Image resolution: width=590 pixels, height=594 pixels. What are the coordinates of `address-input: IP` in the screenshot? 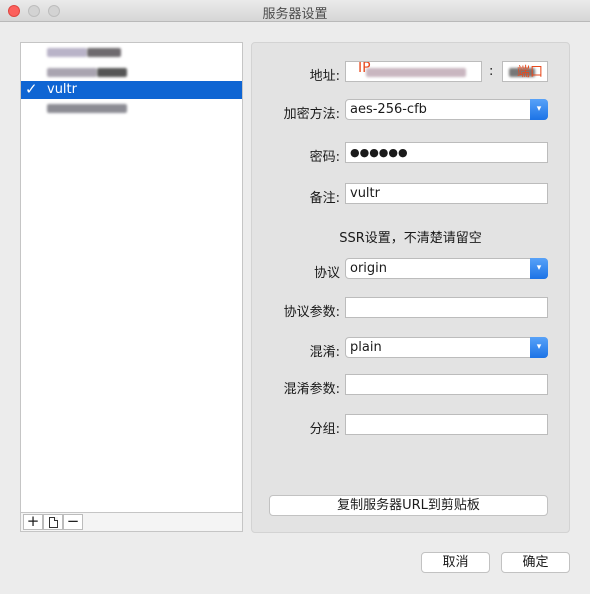 It's located at (413, 71).